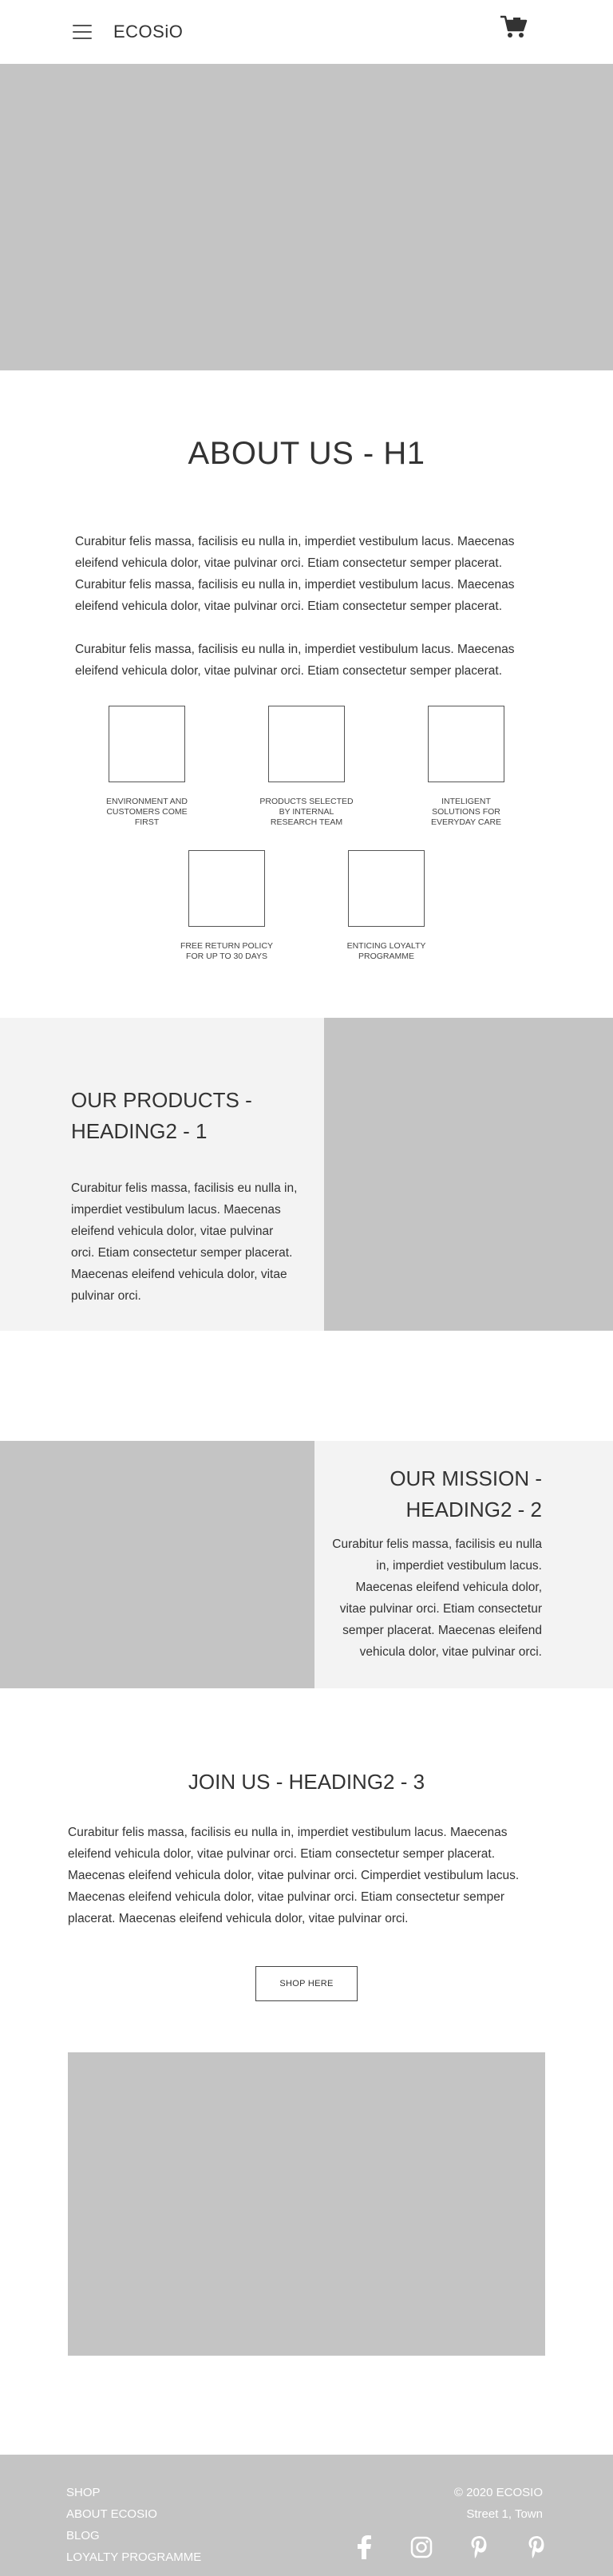 This screenshot has height=2576, width=613. What do you see at coordinates (450, 2547) in the screenshot?
I see `social-links` at bounding box center [450, 2547].